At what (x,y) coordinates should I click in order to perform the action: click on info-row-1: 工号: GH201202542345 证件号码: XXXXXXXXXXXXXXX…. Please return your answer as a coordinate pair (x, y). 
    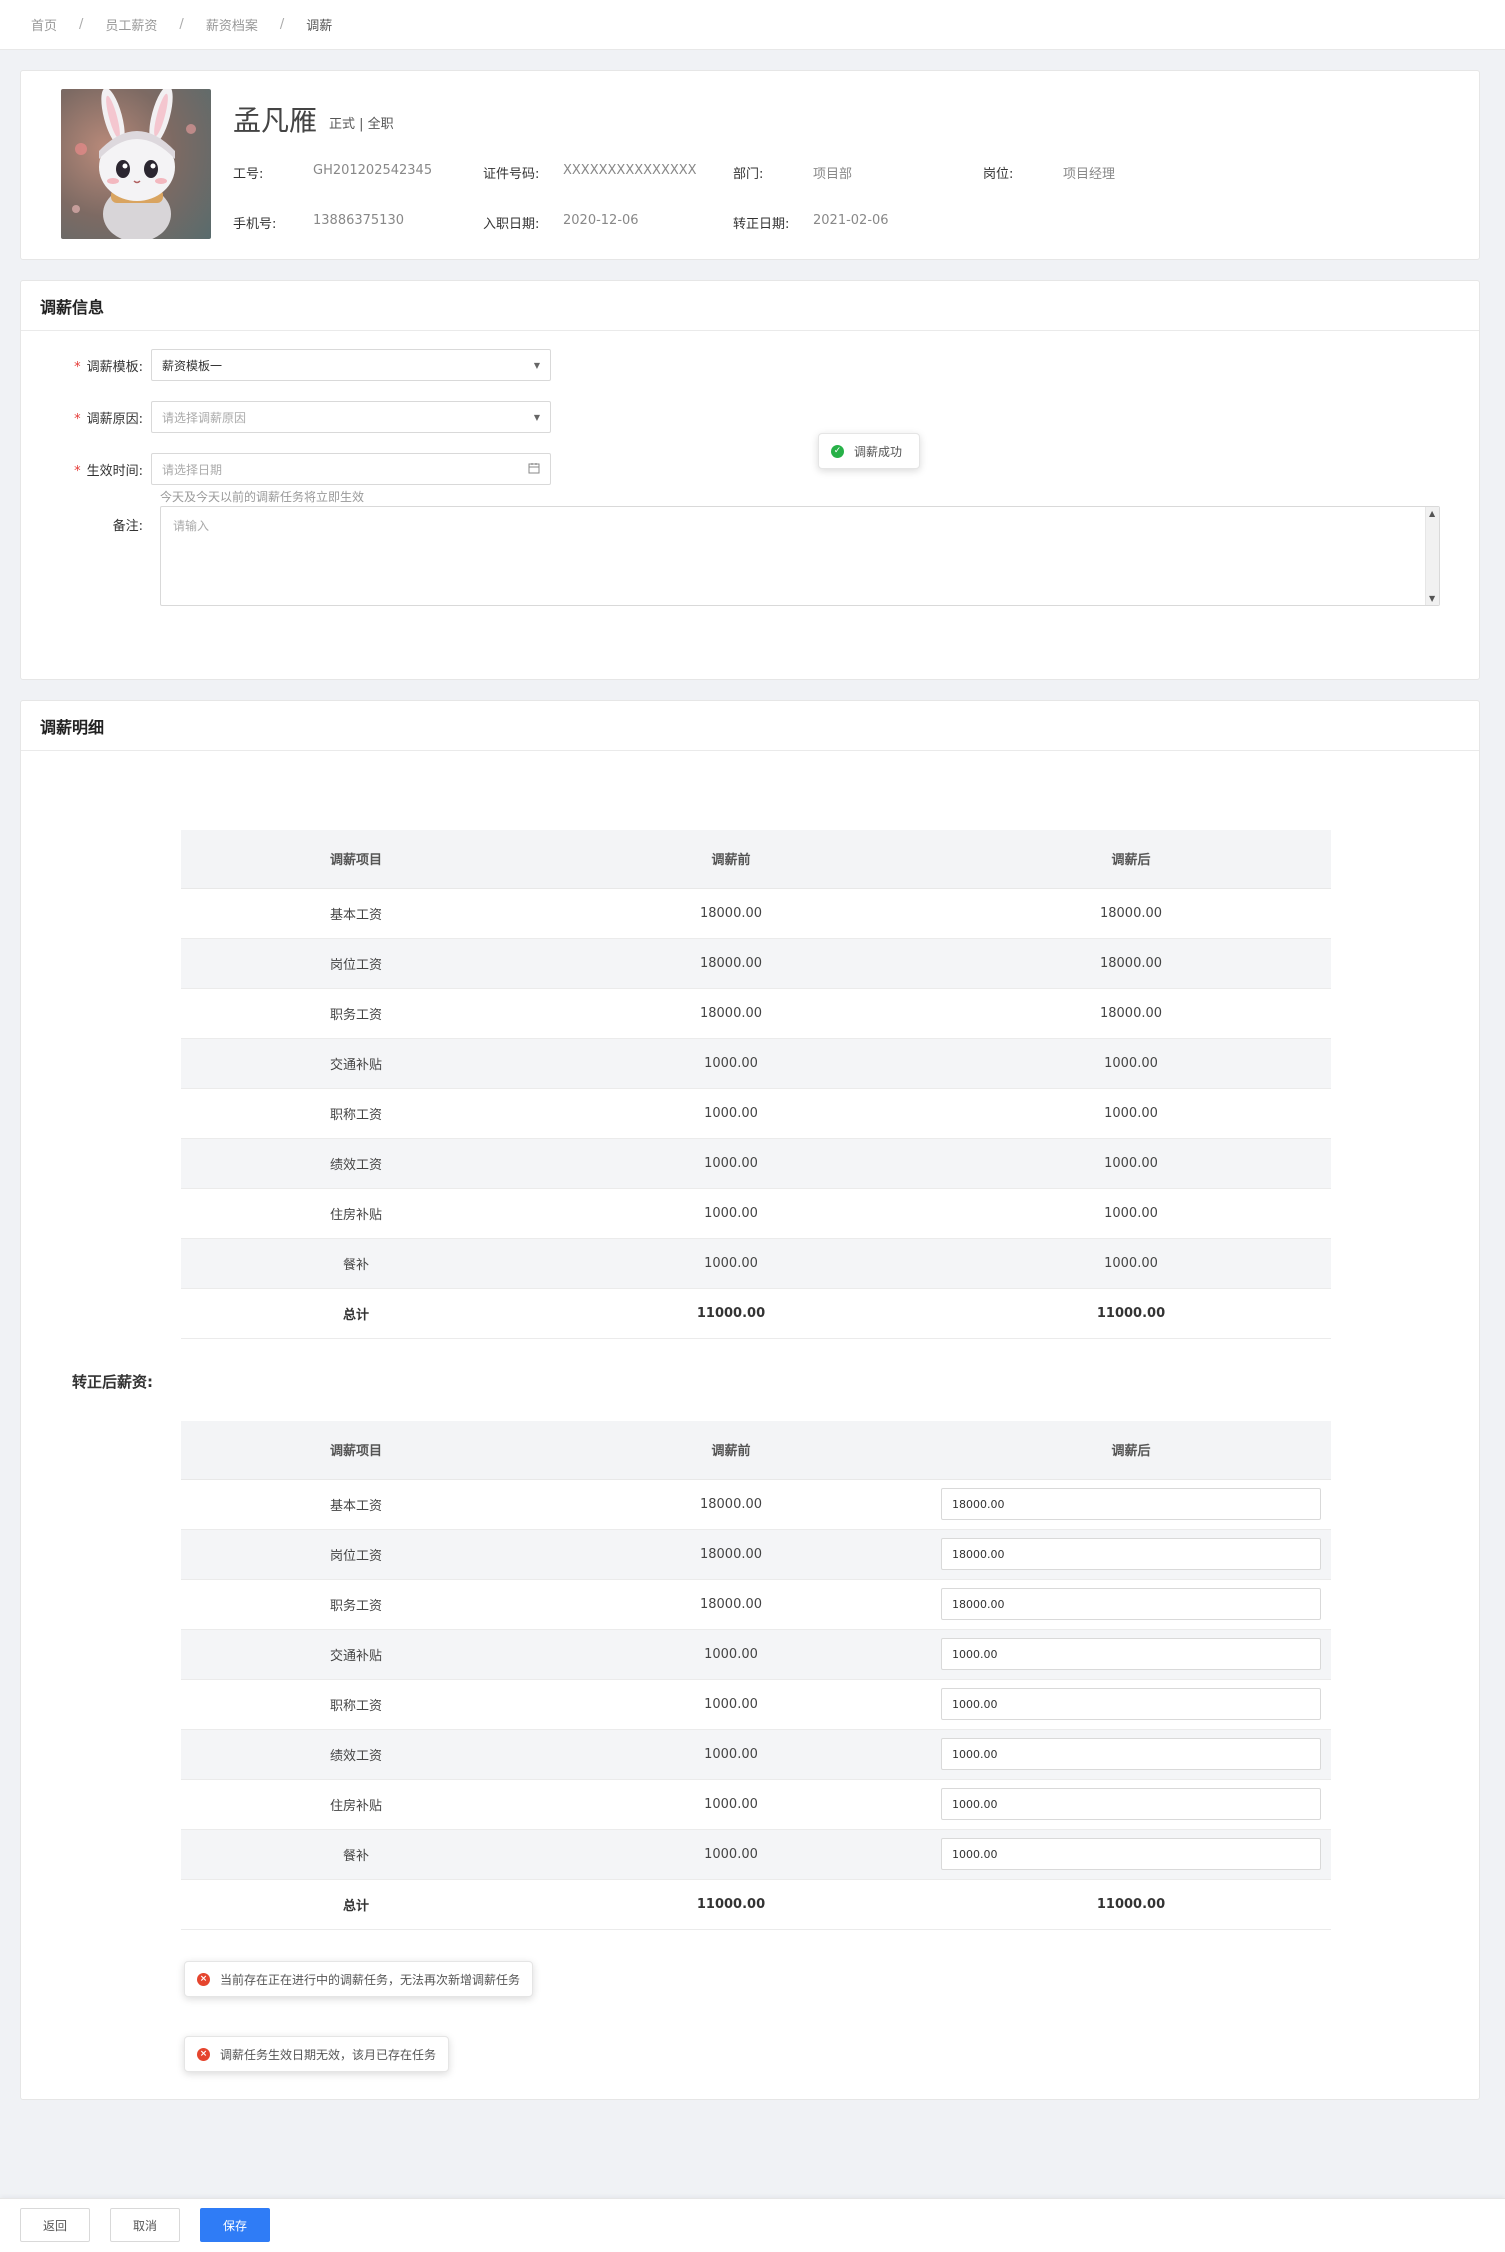
    Looking at the image, I should click on (733, 172).